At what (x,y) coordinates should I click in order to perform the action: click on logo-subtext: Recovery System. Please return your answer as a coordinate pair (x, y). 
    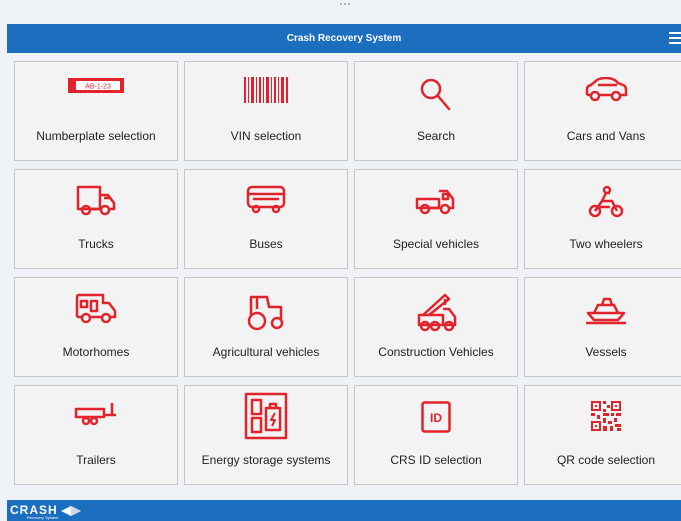
    Looking at the image, I should click on (43, 517).